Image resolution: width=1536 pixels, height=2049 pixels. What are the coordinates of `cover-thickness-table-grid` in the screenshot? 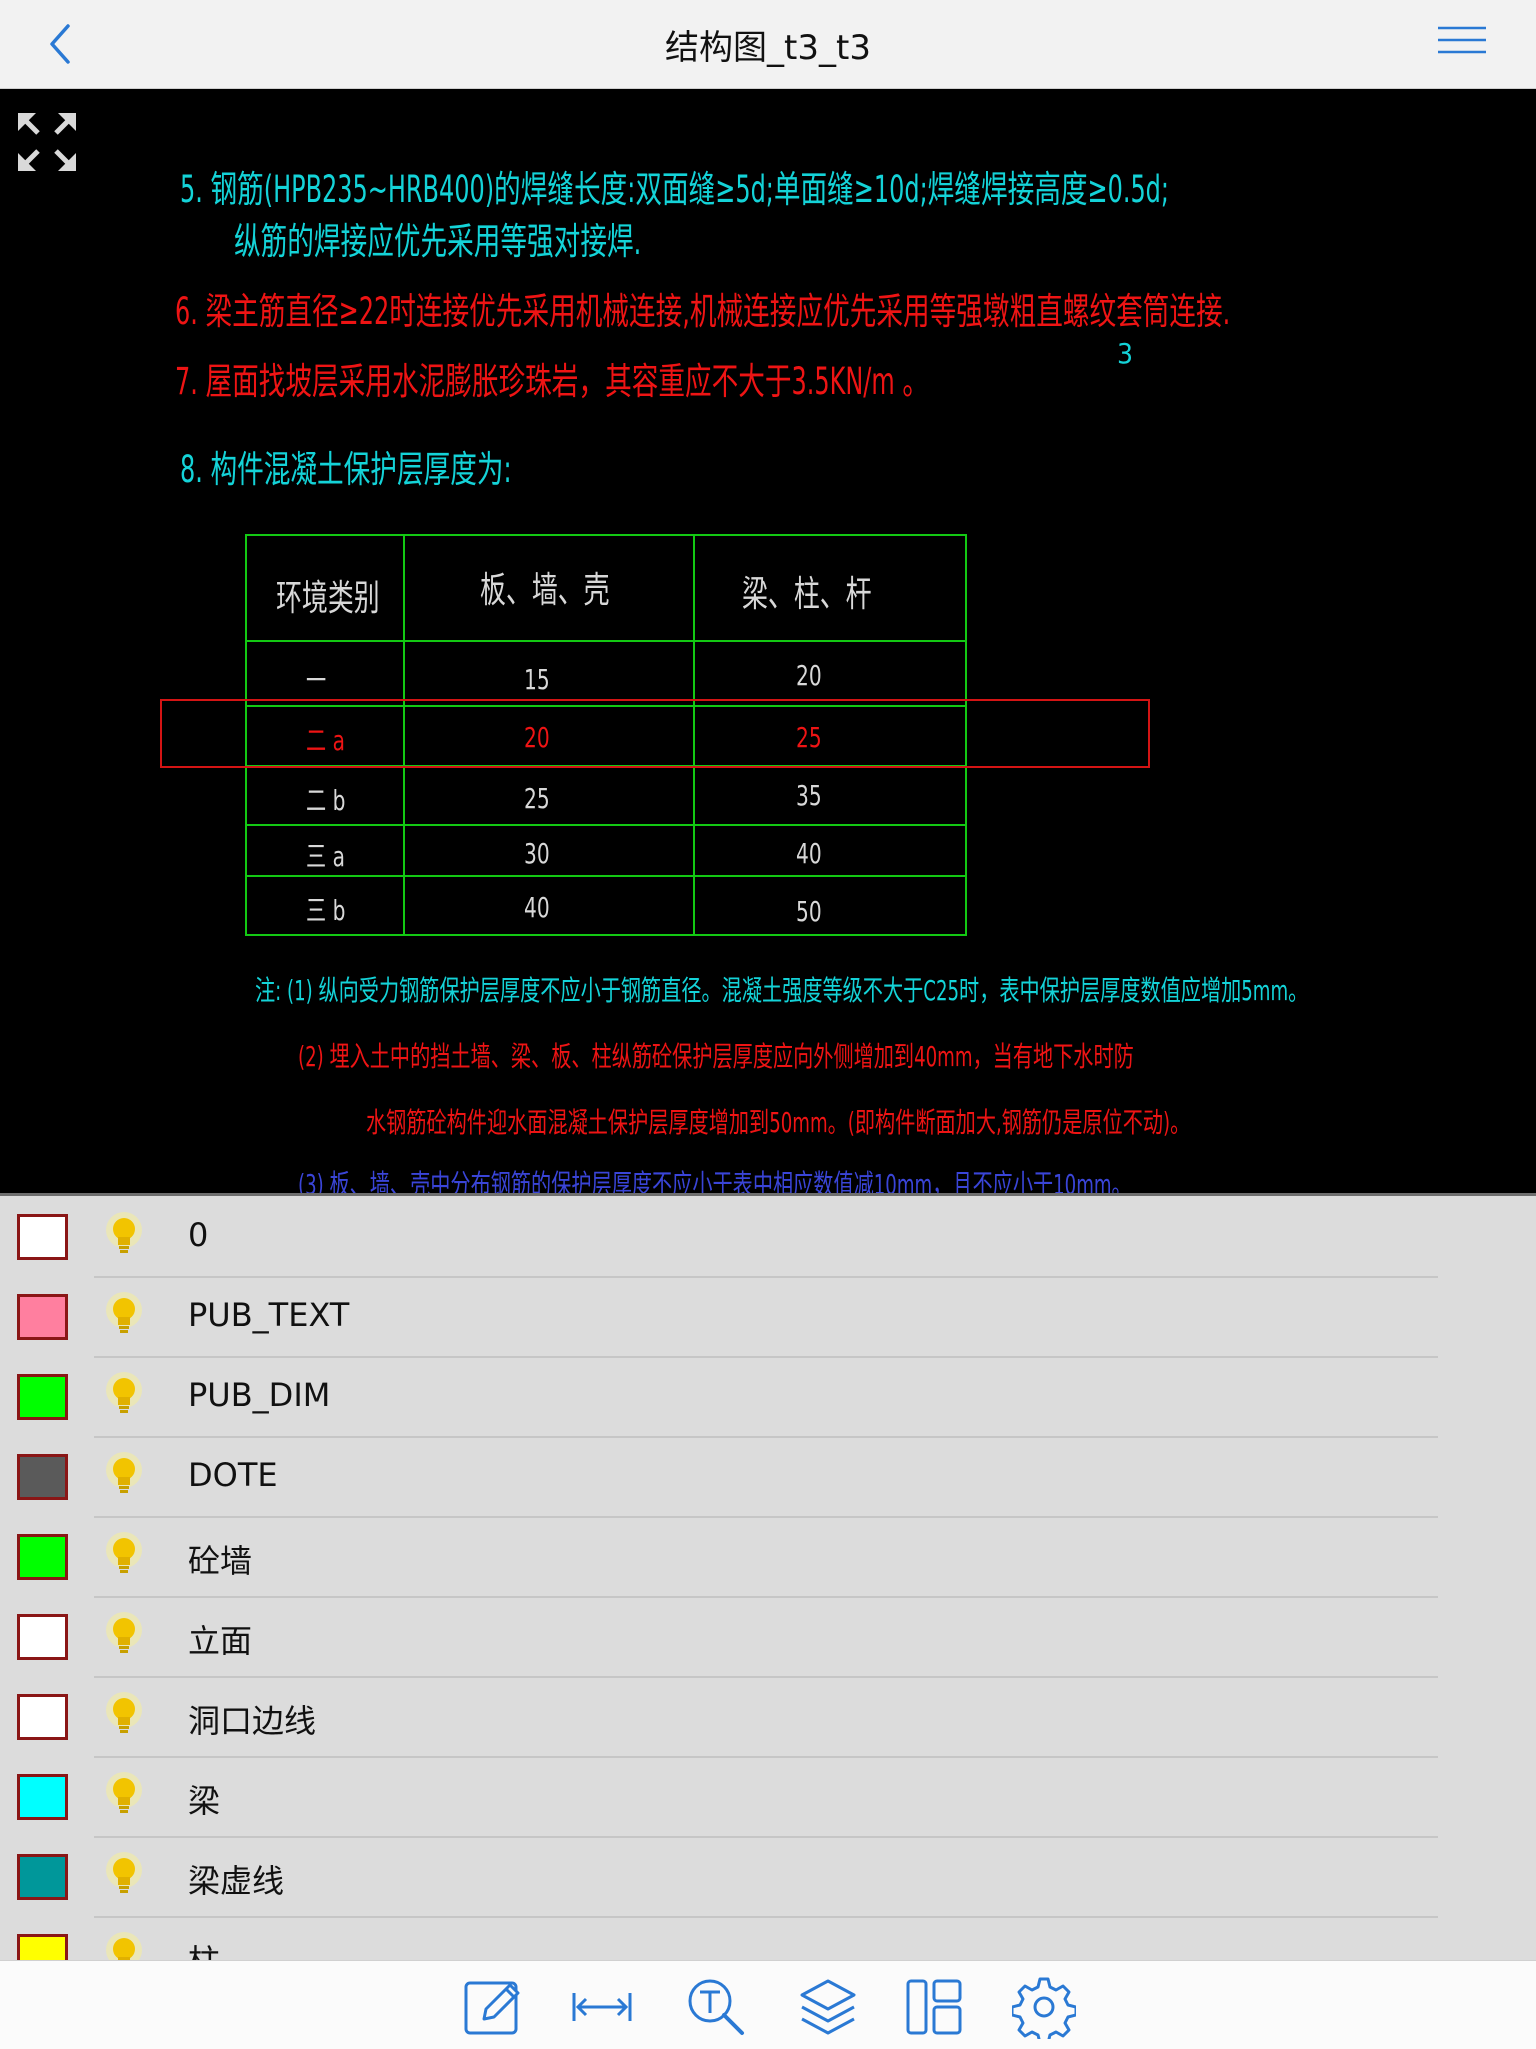 It's located at (655, 735).